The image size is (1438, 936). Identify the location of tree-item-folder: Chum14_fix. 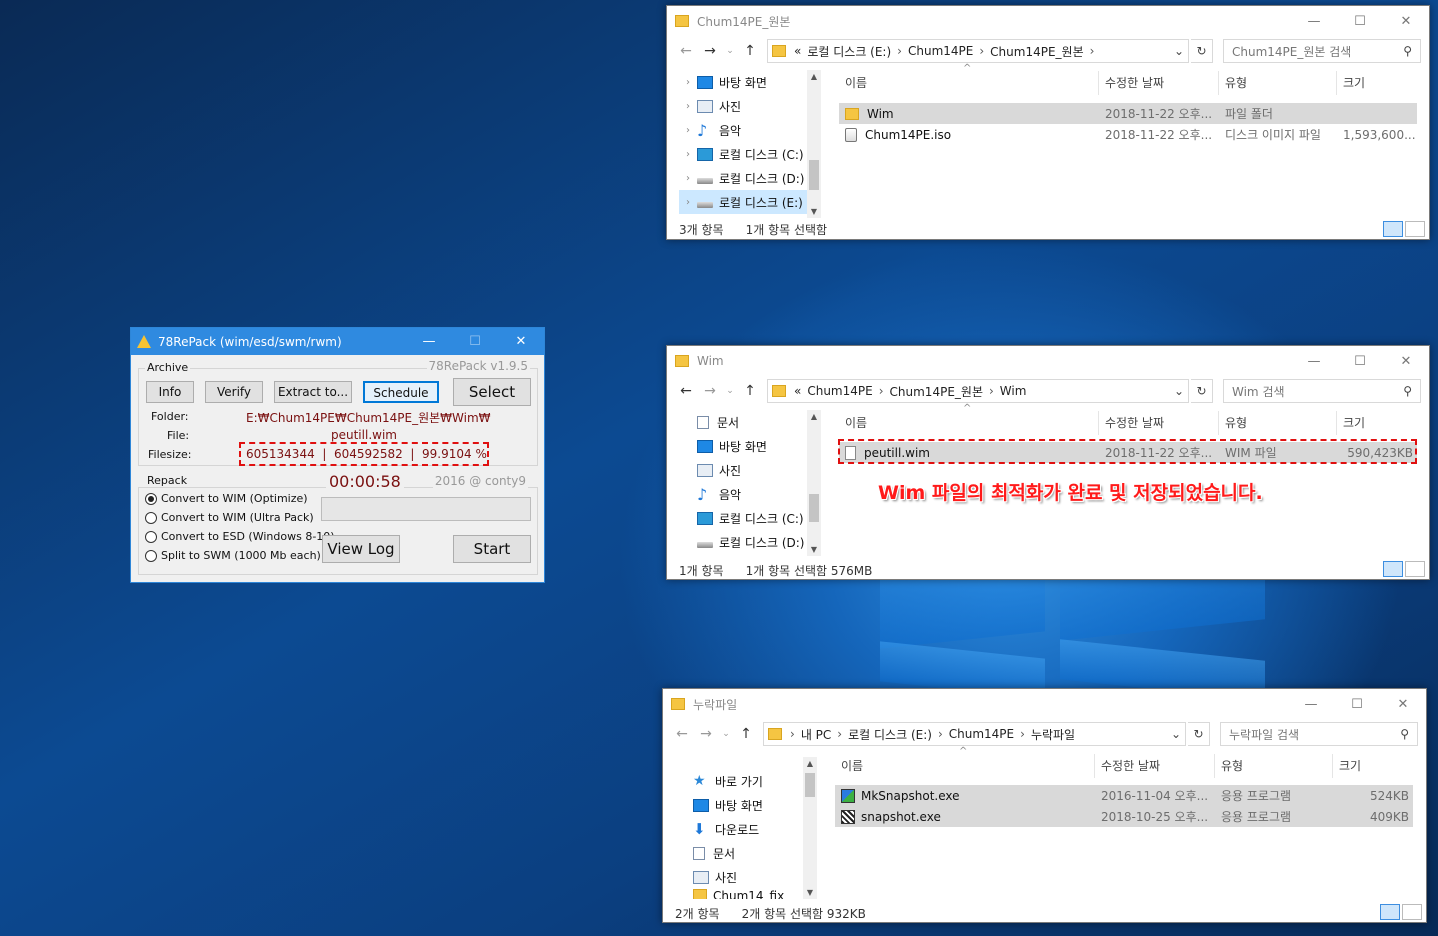
(745, 894).